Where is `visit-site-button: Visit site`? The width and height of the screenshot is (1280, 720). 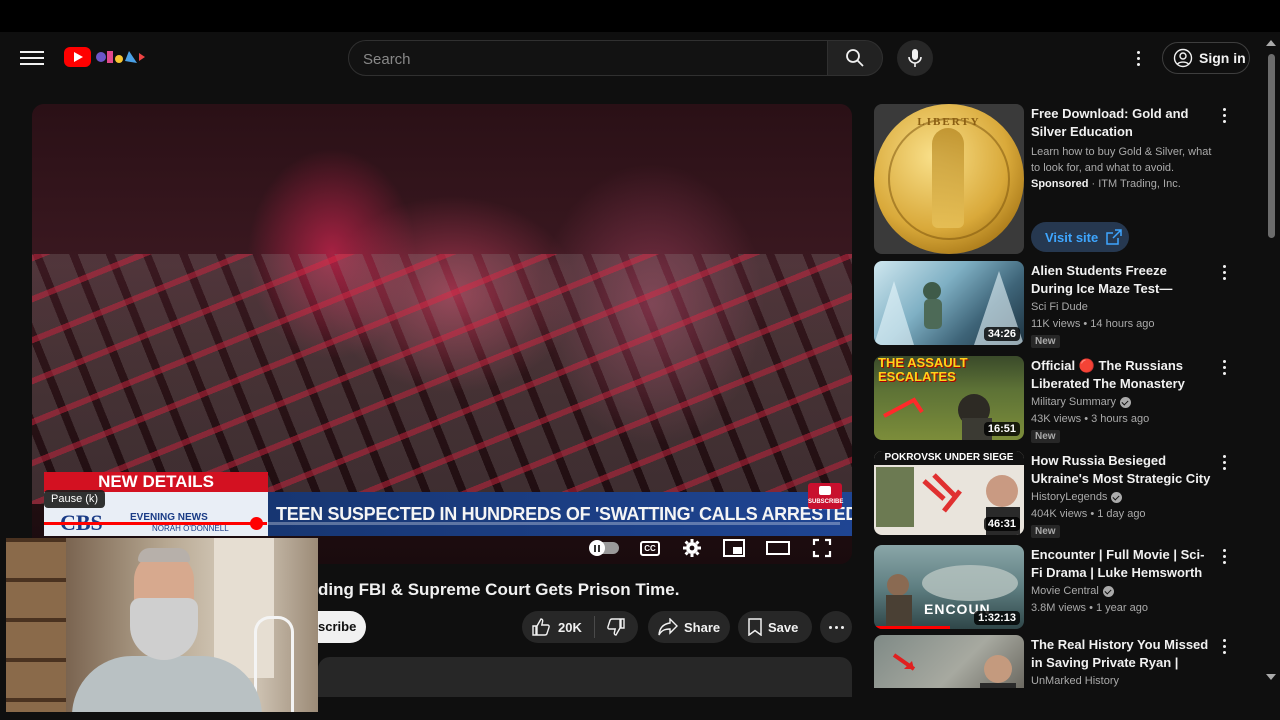
visit-site-button: Visit site is located at coordinates (1080, 237).